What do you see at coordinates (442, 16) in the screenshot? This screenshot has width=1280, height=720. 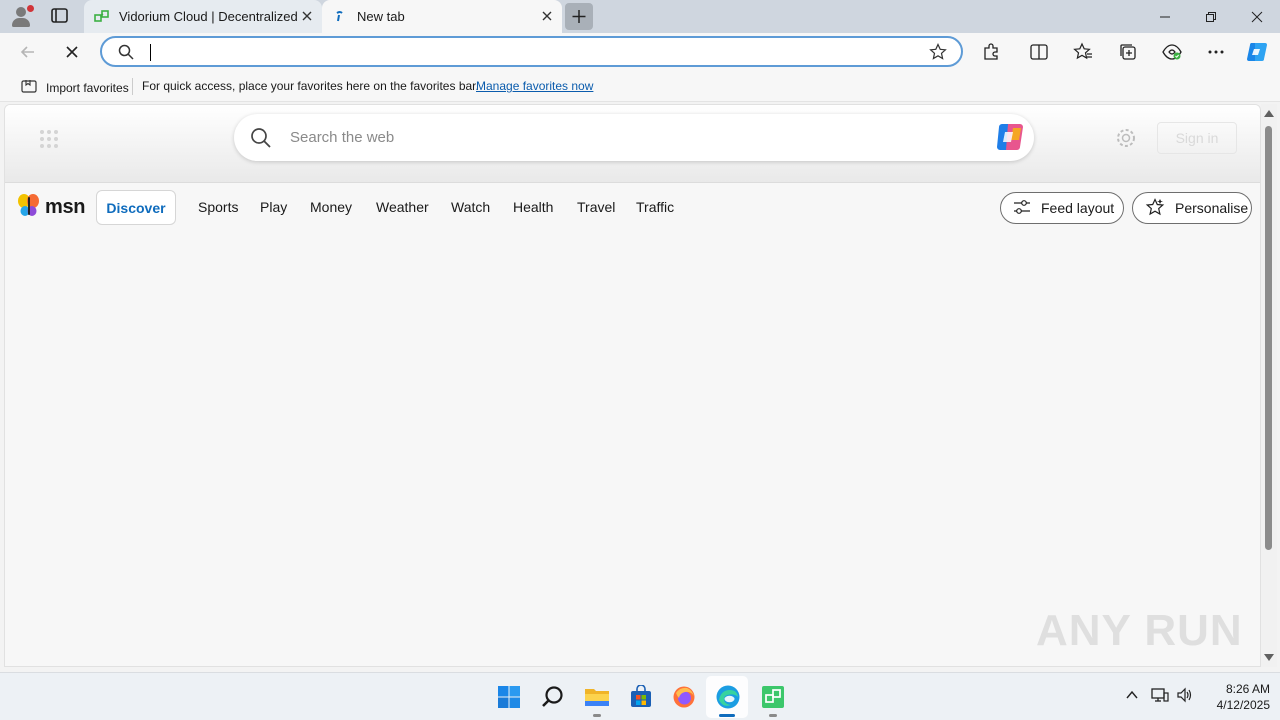 I see `tab-new-tab: New tab` at bounding box center [442, 16].